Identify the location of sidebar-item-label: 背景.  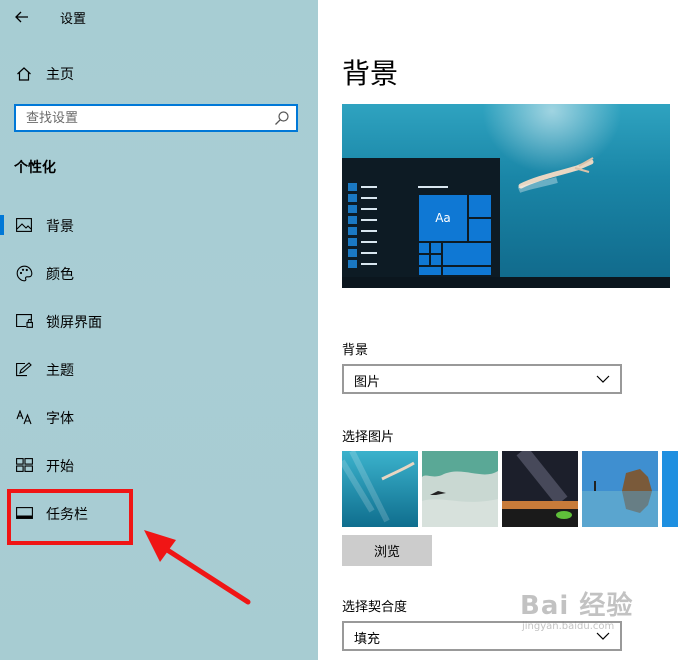
(60, 227).